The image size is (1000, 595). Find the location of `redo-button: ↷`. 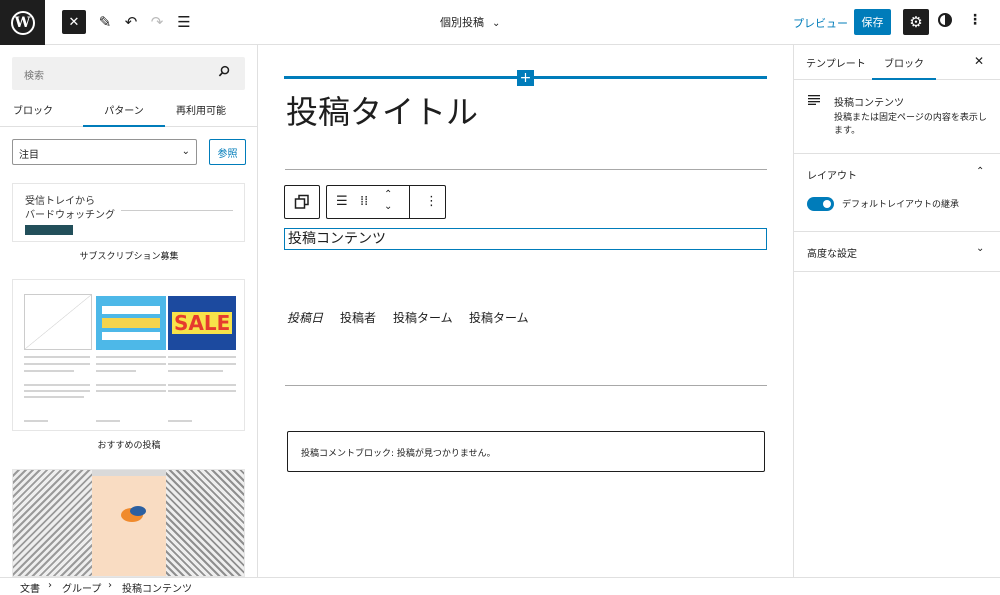

redo-button: ↷ is located at coordinates (157, 22).